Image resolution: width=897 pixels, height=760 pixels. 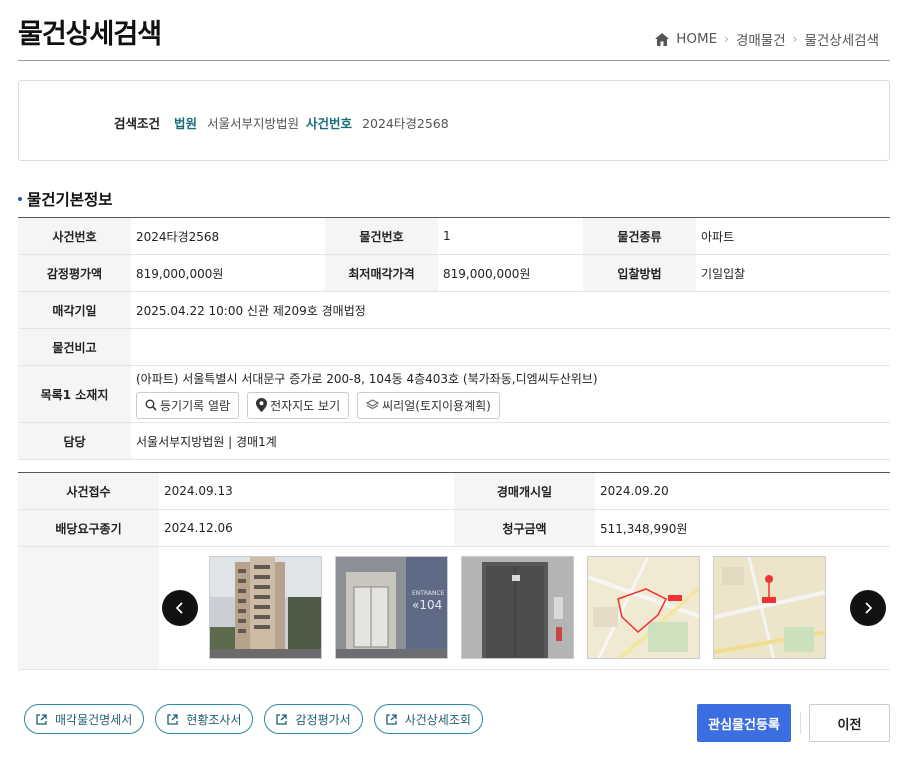 I want to click on receipt-label: 사건접수, so click(x=88, y=491).